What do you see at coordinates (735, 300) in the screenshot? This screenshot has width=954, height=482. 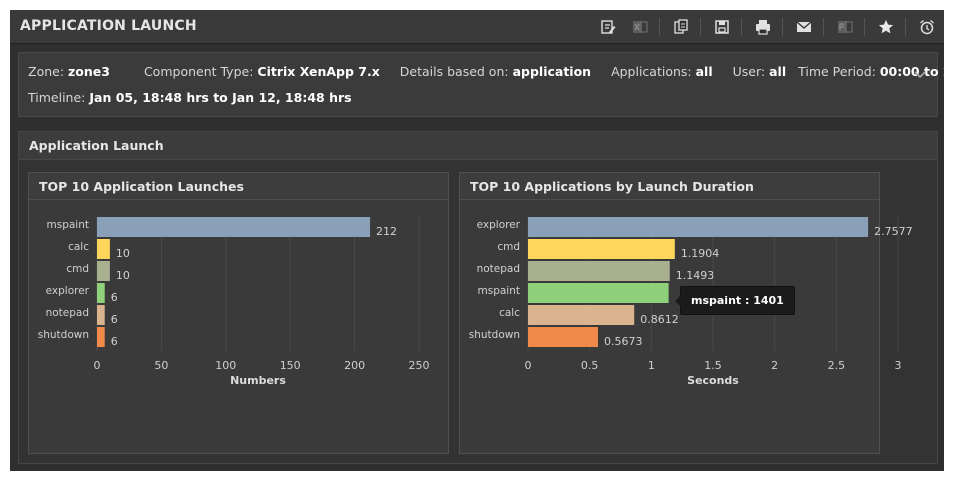 I see `chart-tooltip: mspaint : 1401` at bounding box center [735, 300].